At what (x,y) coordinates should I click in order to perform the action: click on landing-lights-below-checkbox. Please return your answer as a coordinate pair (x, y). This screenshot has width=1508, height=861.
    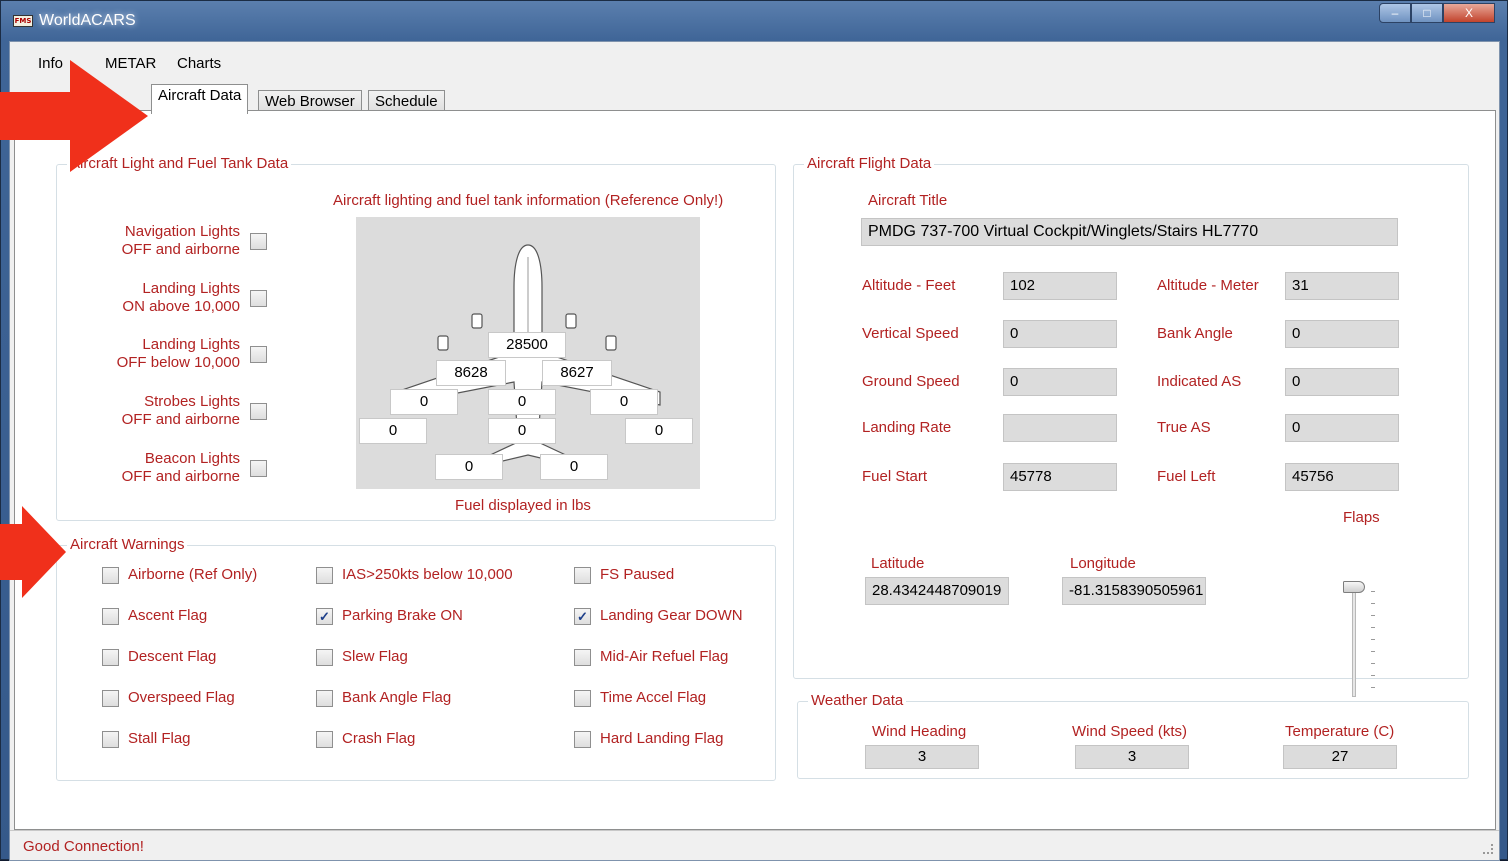
    Looking at the image, I should click on (258, 354).